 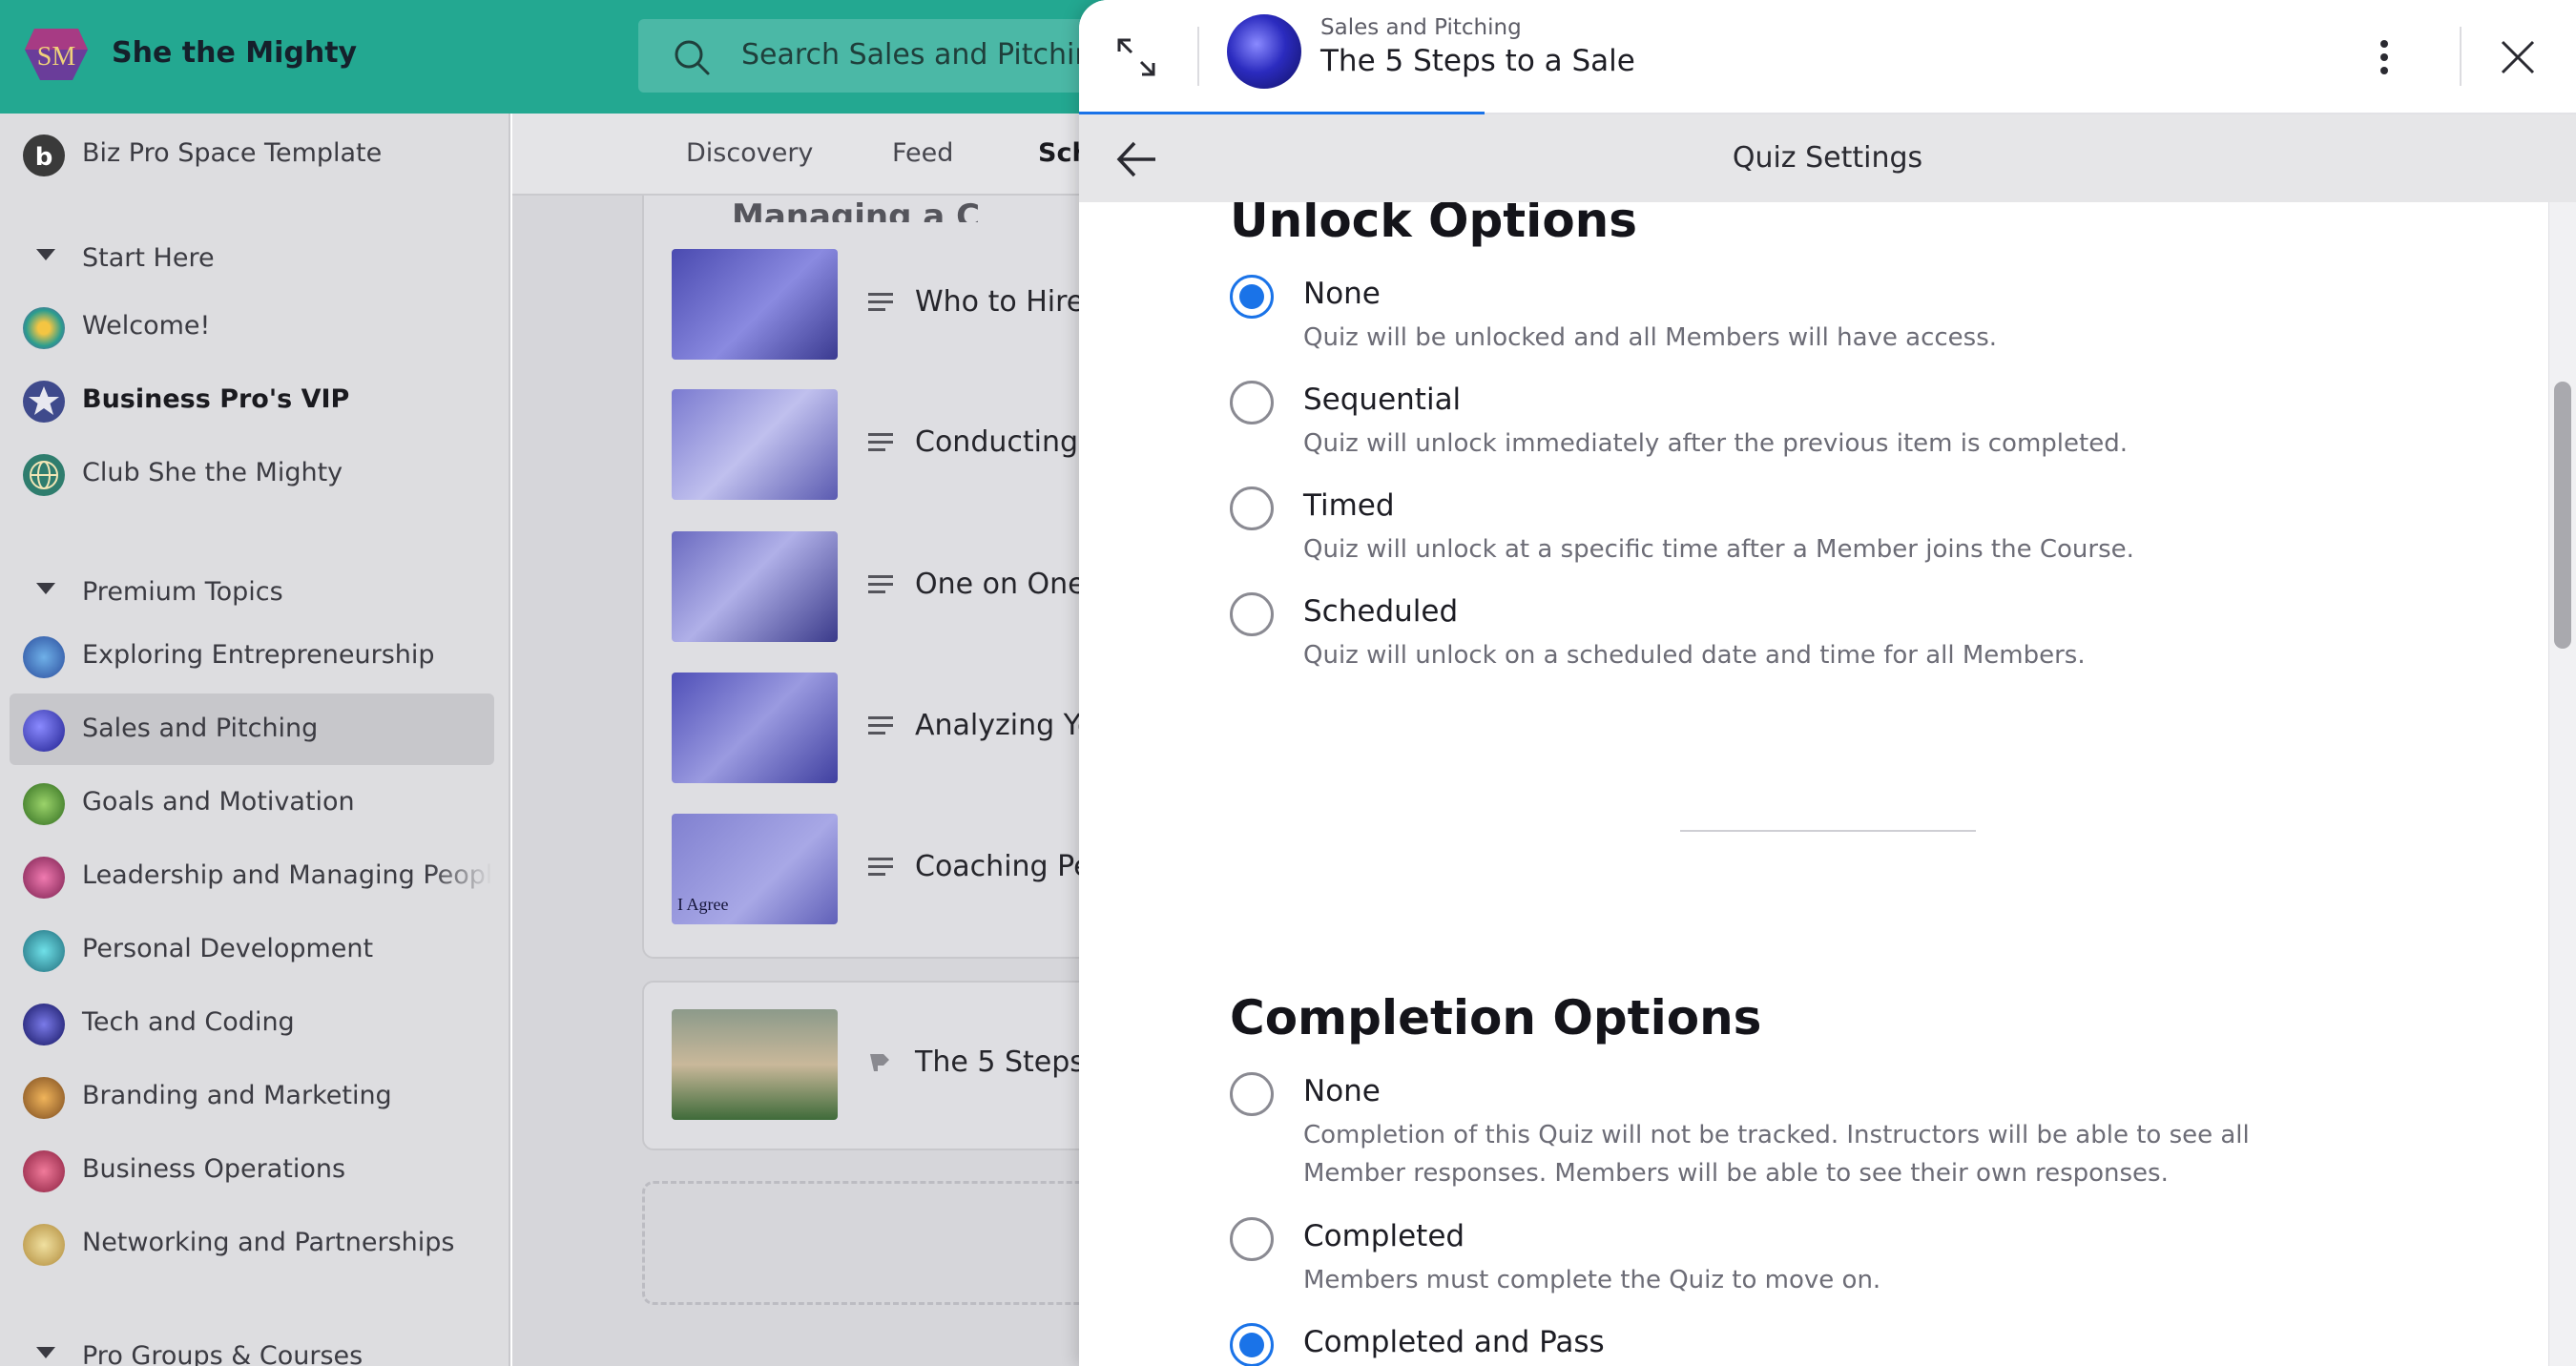 I want to click on completion-options-title: Completion Options, so click(x=1496, y=1017).